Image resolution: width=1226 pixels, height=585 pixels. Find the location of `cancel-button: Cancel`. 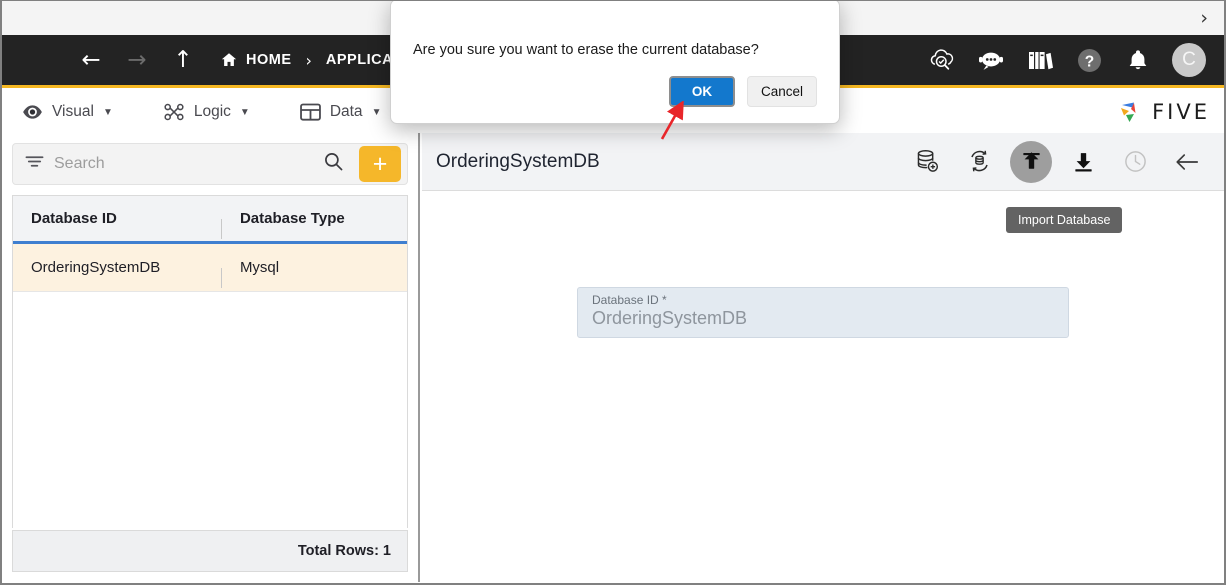

cancel-button: Cancel is located at coordinates (782, 91).